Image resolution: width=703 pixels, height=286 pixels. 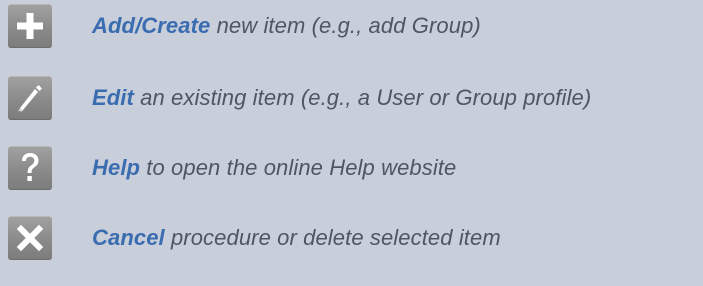 I want to click on cancel-description: Cancel procedure or delete selected item, so click(x=296, y=238).